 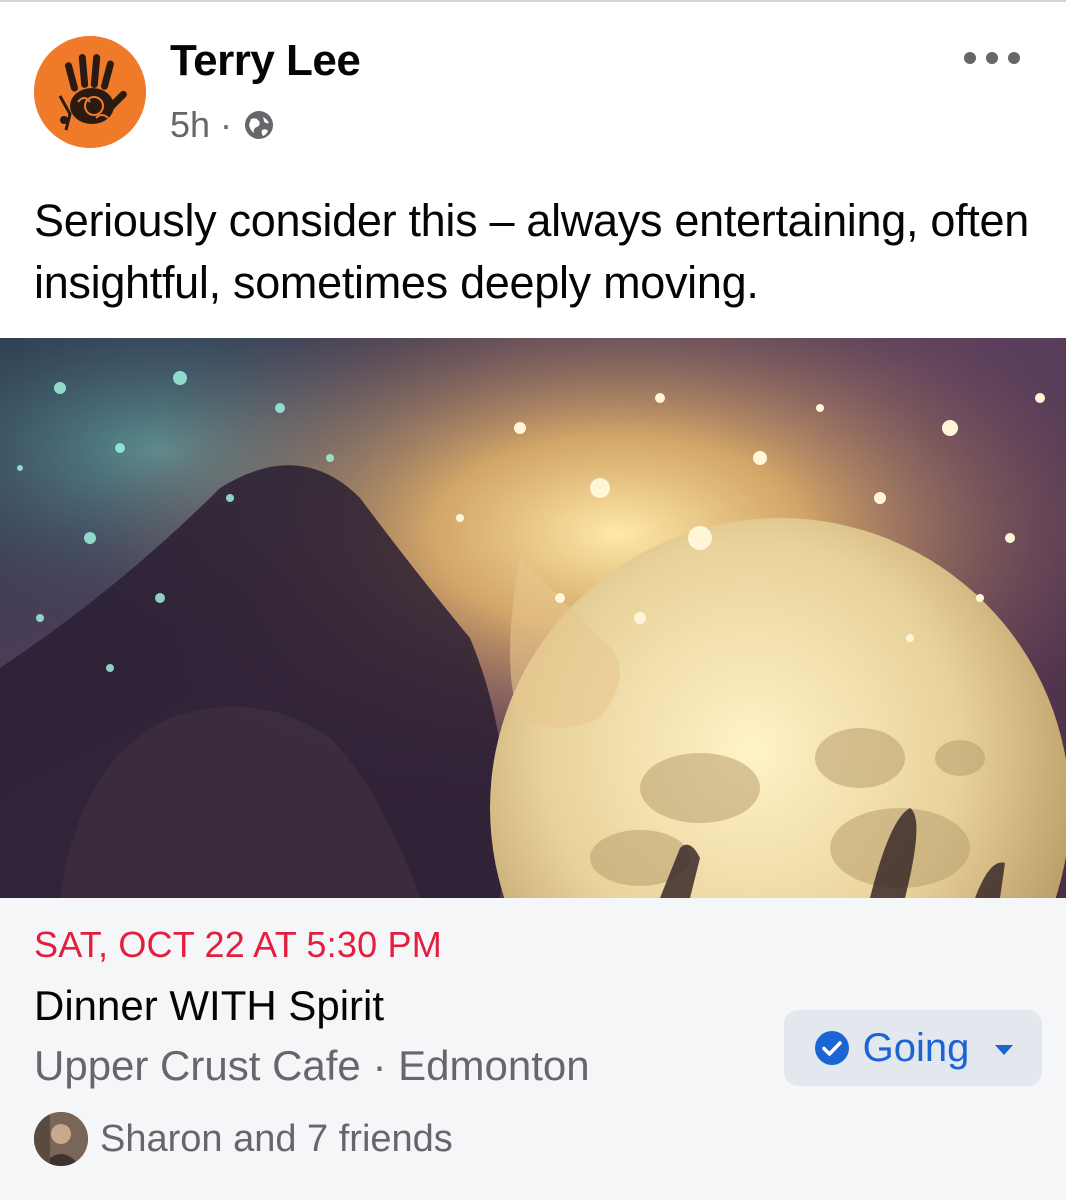 What do you see at coordinates (832, 1048) in the screenshot?
I see `check-circle-icon` at bounding box center [832, 1048].